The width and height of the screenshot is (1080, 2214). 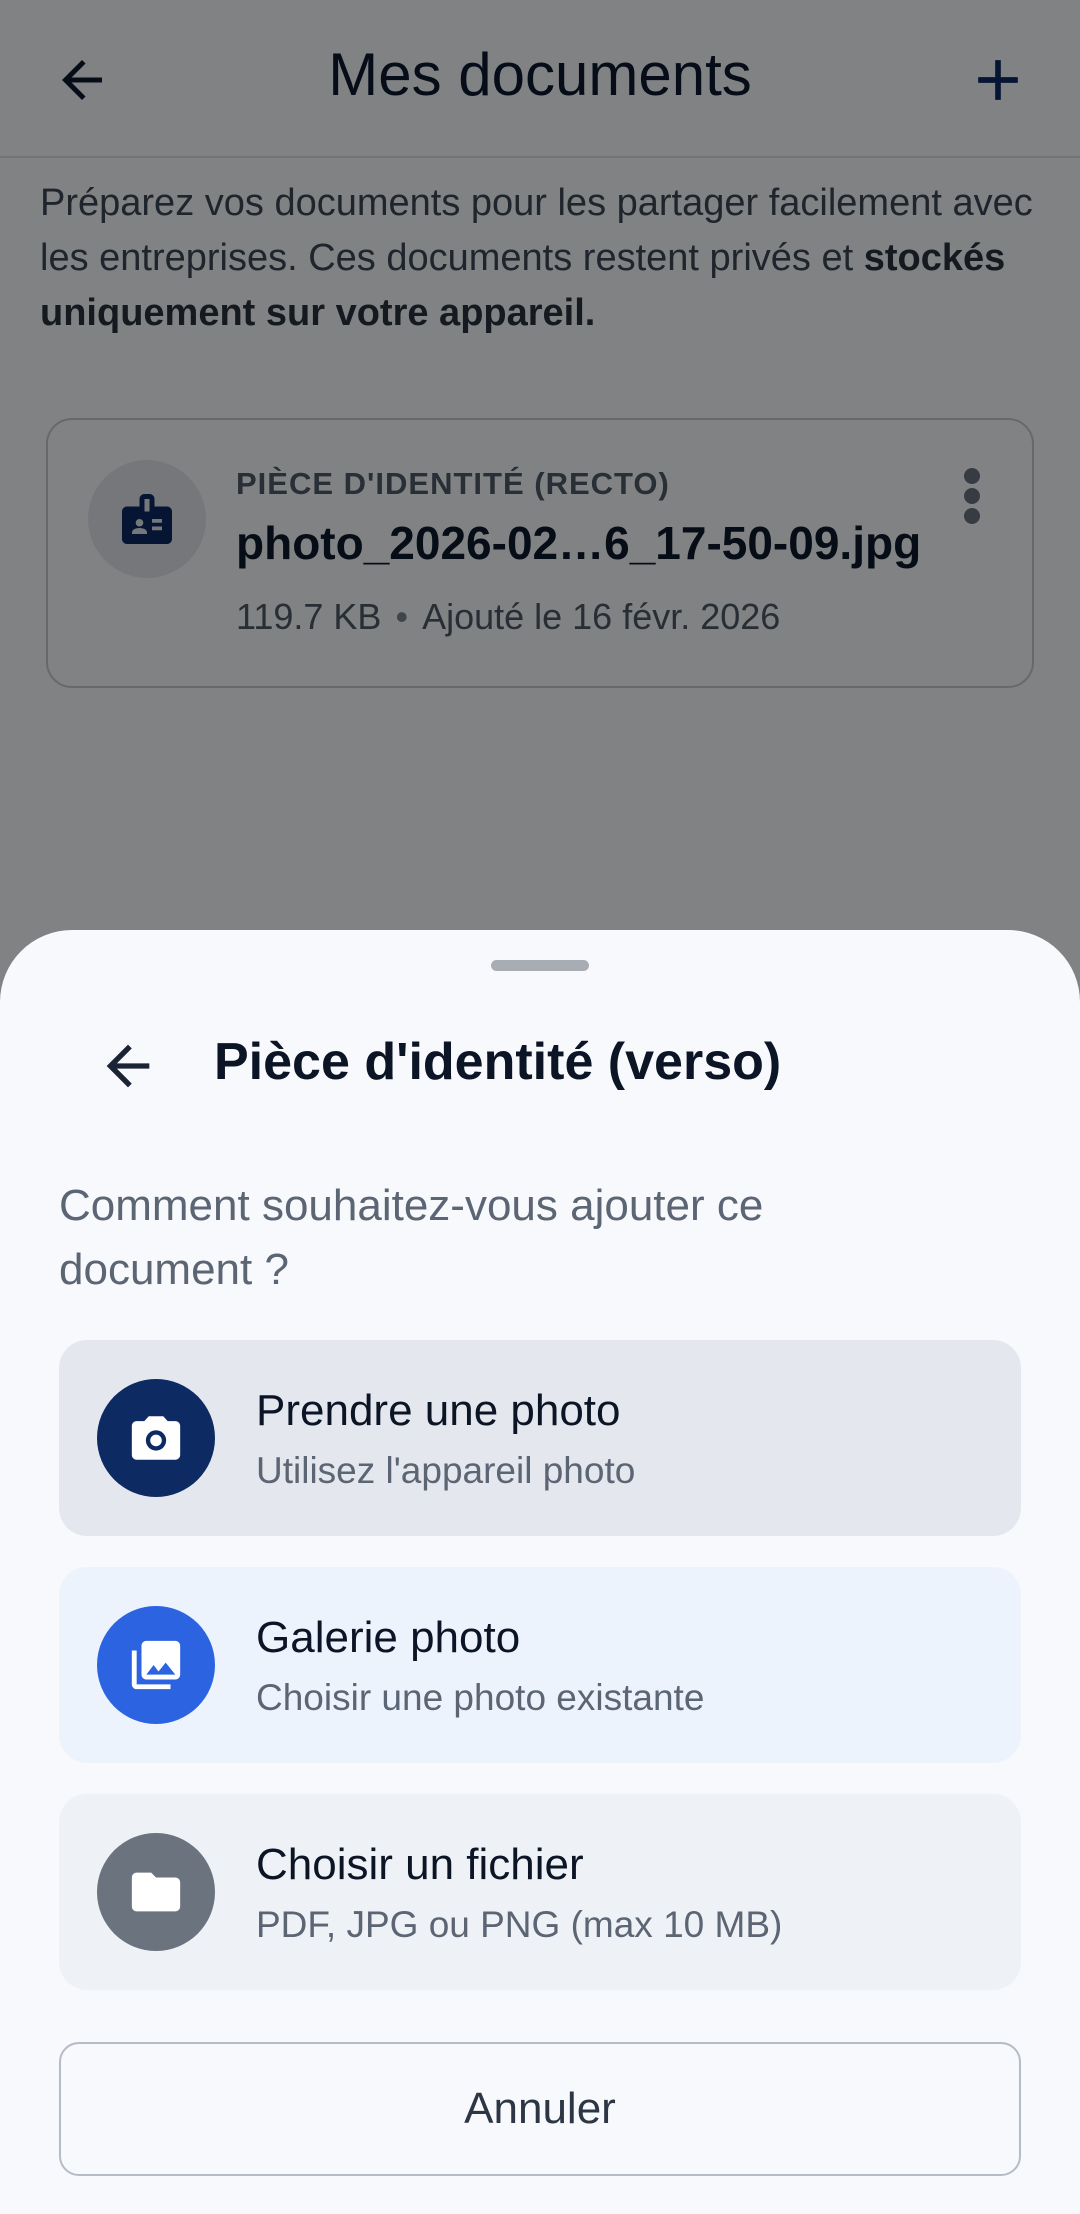 What do you see at coordinates (498, 1062) in the screenshot?
I see `sheet-title: Pièce d'identité (verso)` at bounding box center [498, 1062].